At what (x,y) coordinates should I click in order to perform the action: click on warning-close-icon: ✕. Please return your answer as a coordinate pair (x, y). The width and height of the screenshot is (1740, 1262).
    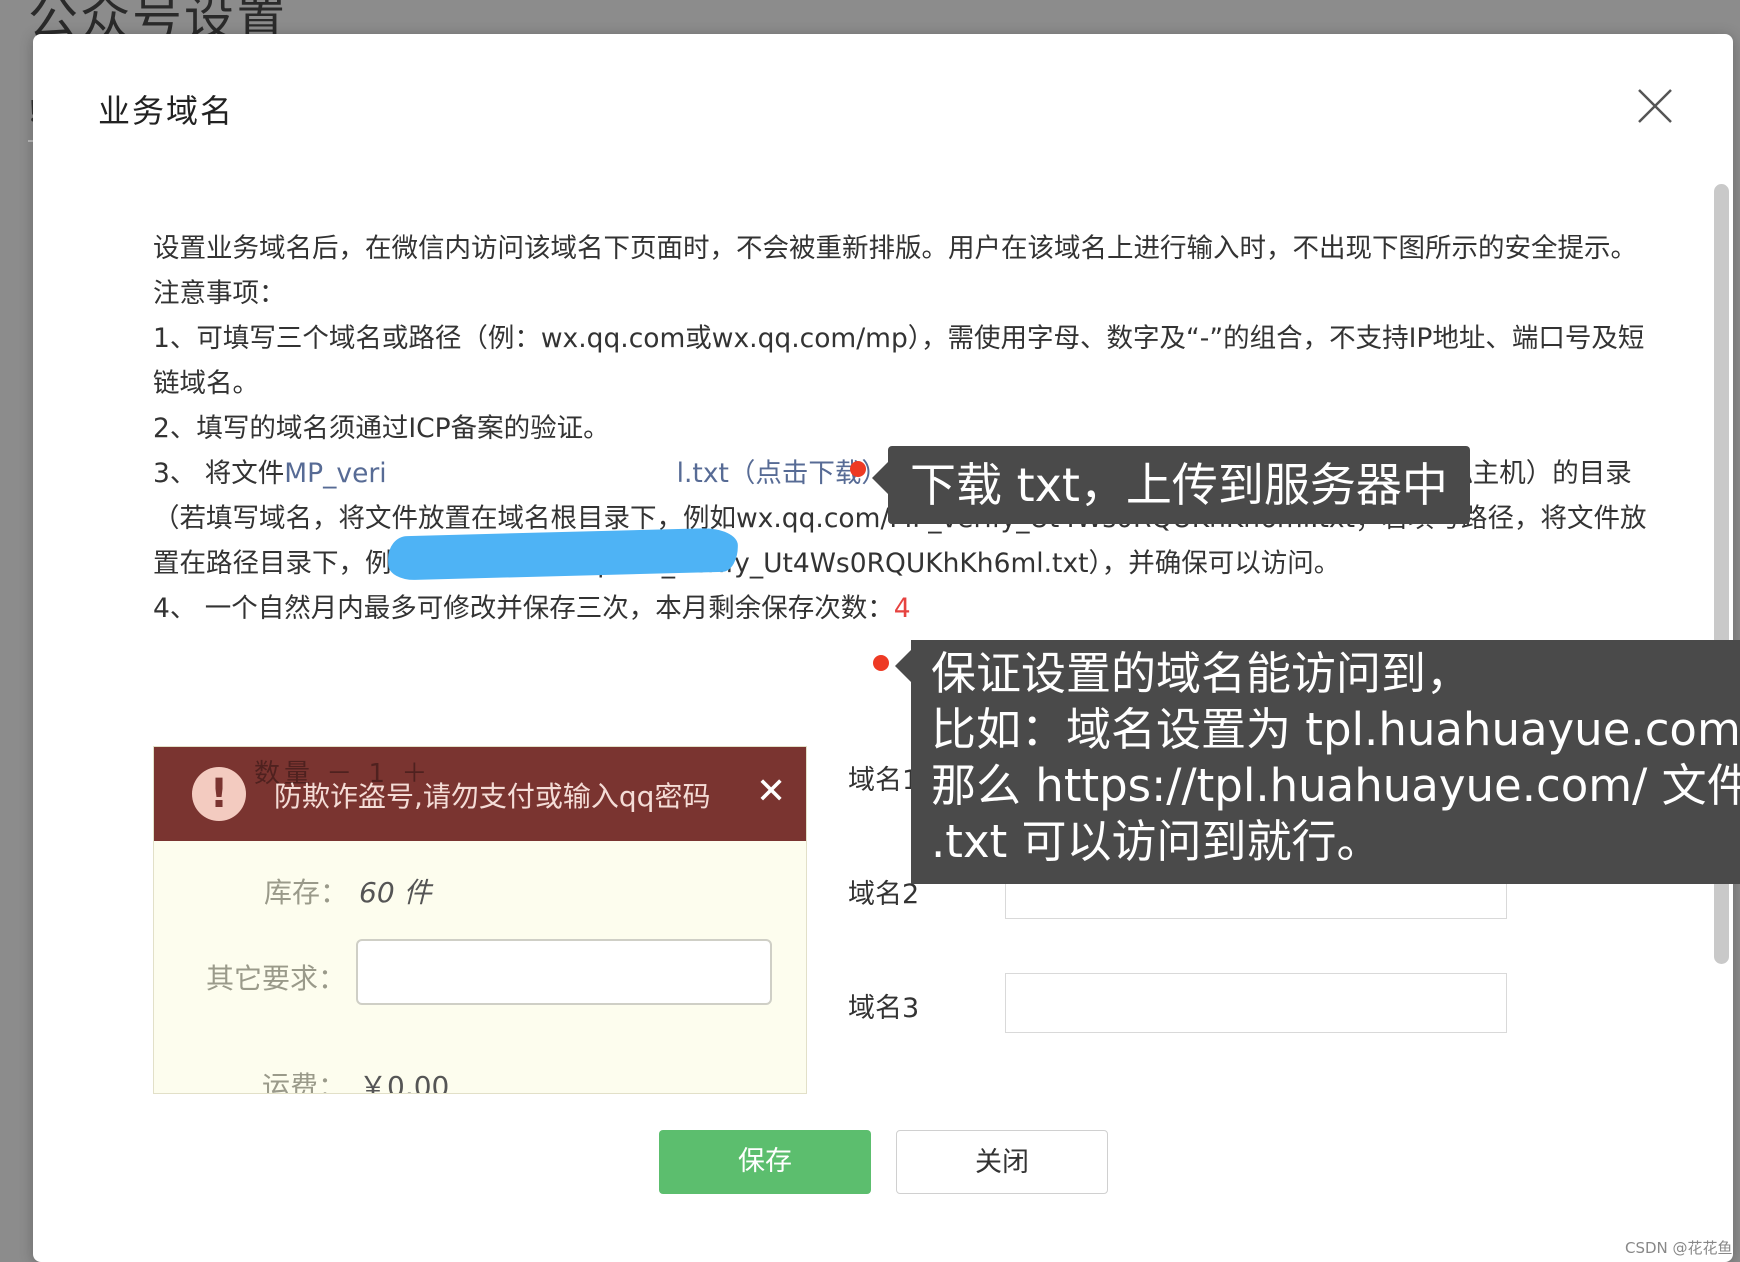
    Looking at the image, I should click on (771, 791).